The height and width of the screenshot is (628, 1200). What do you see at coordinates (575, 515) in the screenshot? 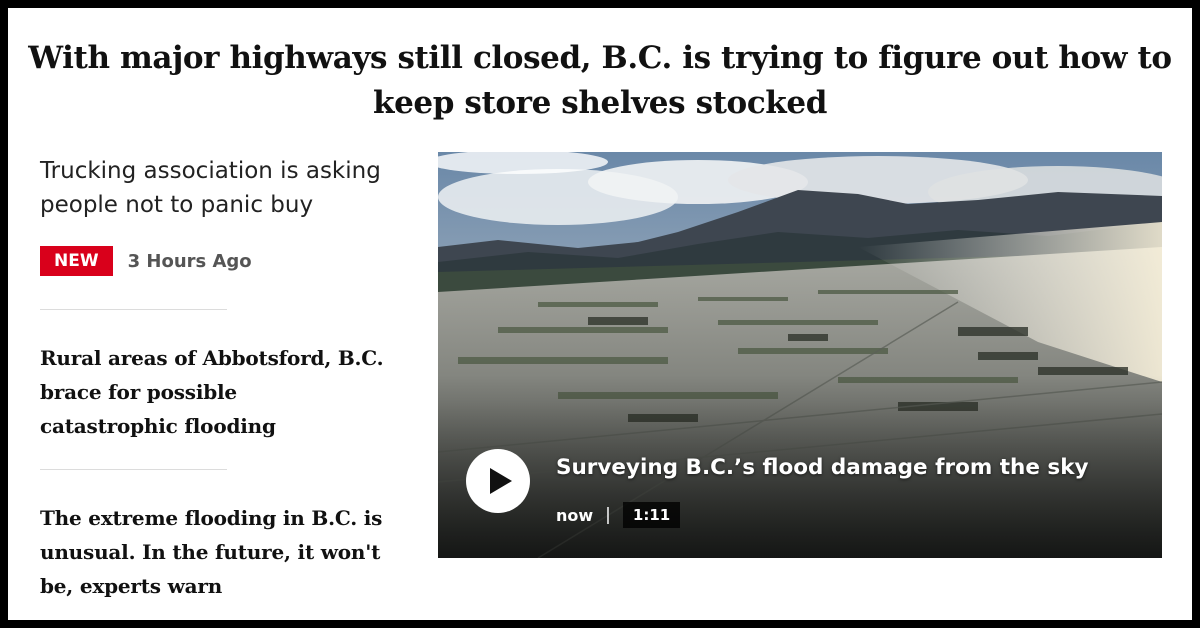
I see `video-status: now` at bounding box center [575, 515].